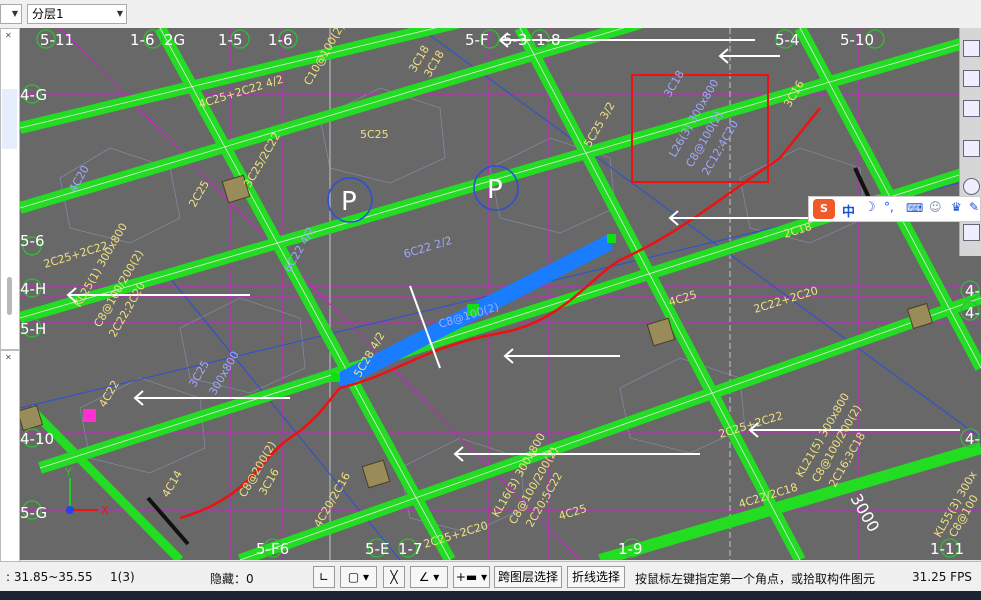 This screenshot has width=981, height=600. What do you see at coordinates (49, 577) in the screenshot?
I see `coordinate-readout: : 31.85~35.55` at bounding box center [49, 577].